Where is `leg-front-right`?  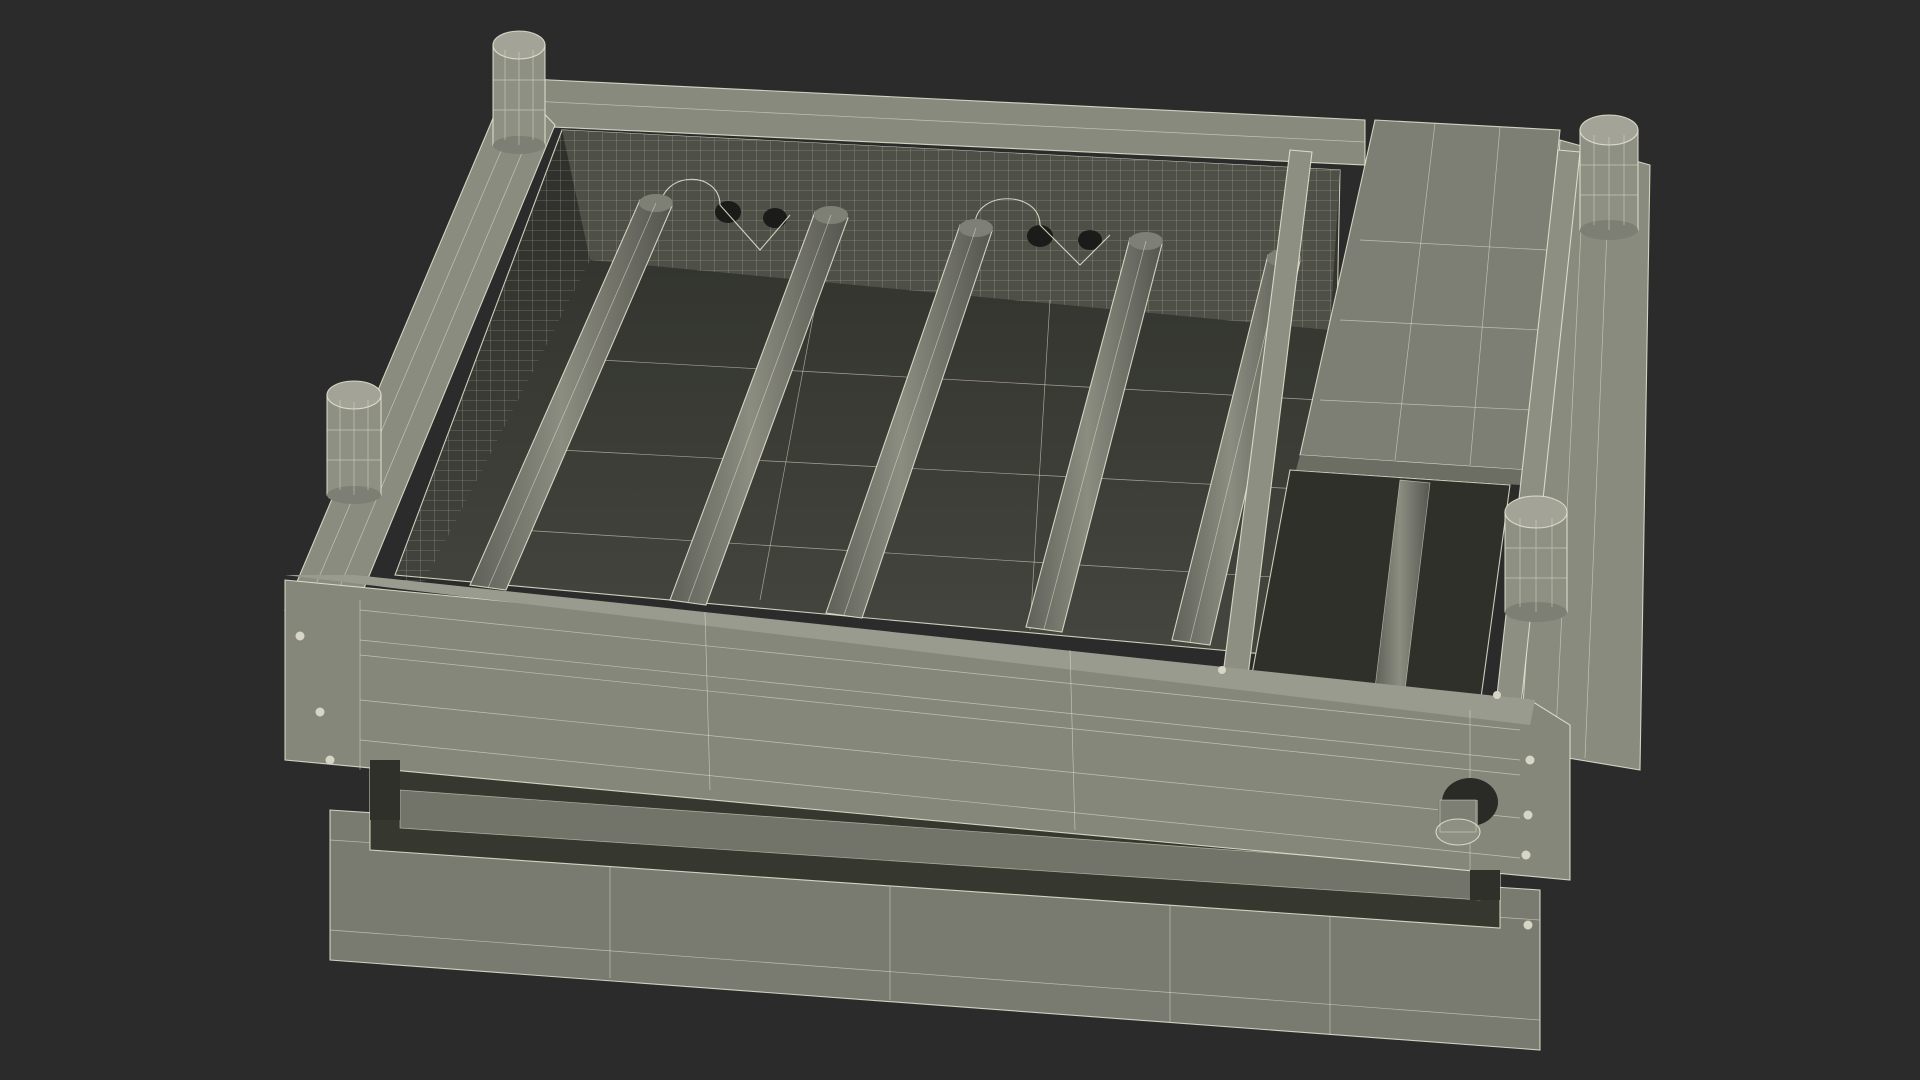
leg-front-right is located at coordinates (1536, 558).